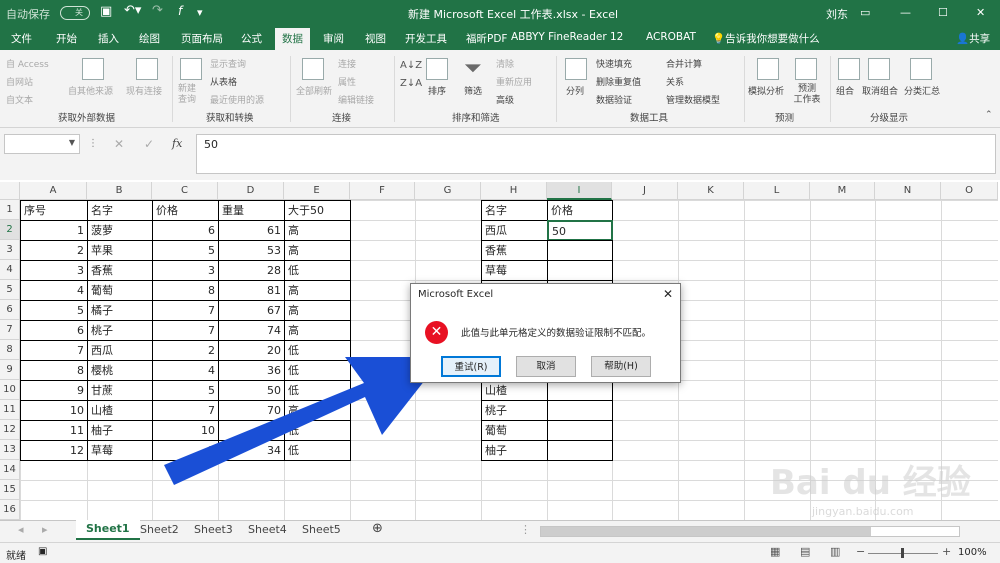 The height and width of the screenshot is (563, 1000). Describe the element at coordinates (10, 410) in the screenshot. I see `row-header: 11` at that location.